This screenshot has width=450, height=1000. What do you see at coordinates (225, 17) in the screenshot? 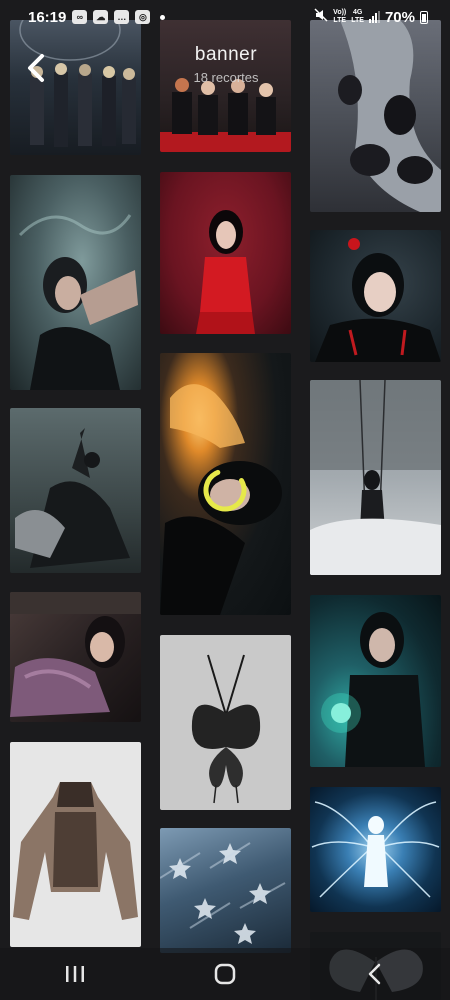
I see `status-bar: 16:19 ∞ ☁ … ◎ Vo)) LTE 4G LTE 70%` at bounding box center [225, 17].